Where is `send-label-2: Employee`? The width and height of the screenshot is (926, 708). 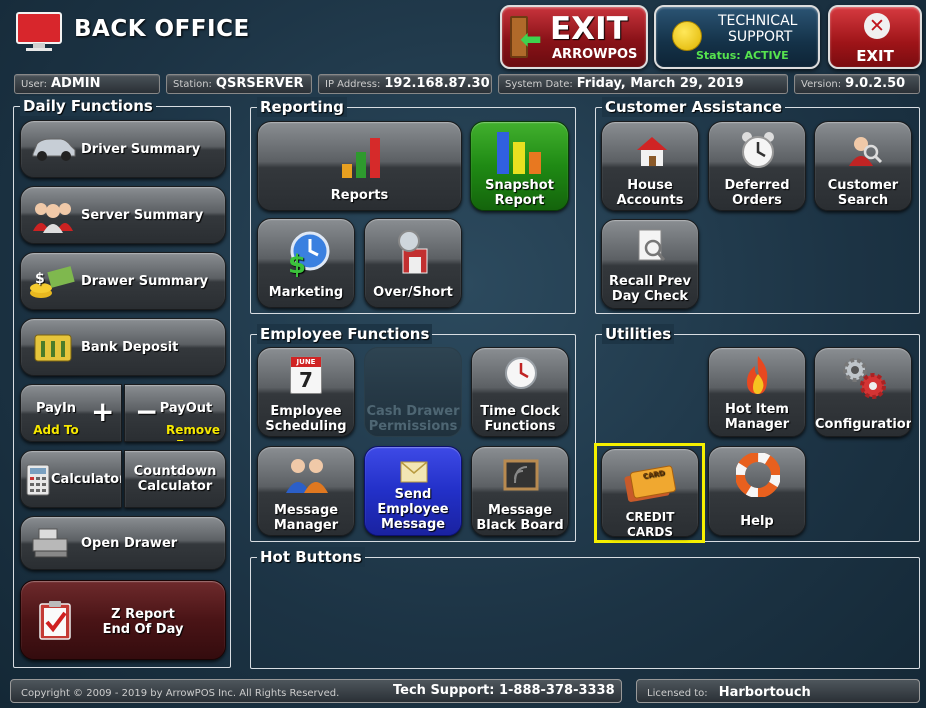
send-label-2: Employee is located at coordinates (413, 509).